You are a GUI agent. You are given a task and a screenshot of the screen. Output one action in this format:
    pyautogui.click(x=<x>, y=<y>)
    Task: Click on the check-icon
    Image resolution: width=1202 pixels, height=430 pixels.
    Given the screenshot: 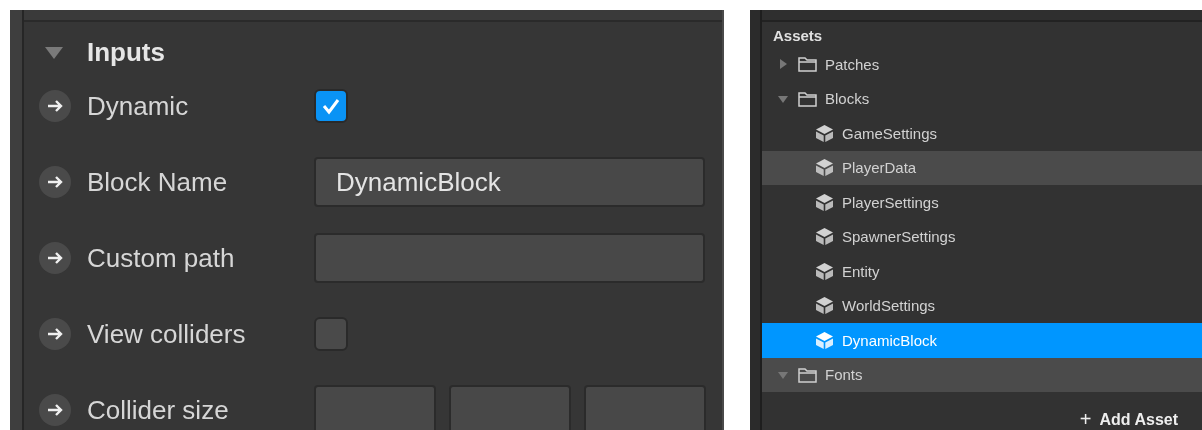 What is the action you would take?
    pyautogui.click(x=331, y=106)
    